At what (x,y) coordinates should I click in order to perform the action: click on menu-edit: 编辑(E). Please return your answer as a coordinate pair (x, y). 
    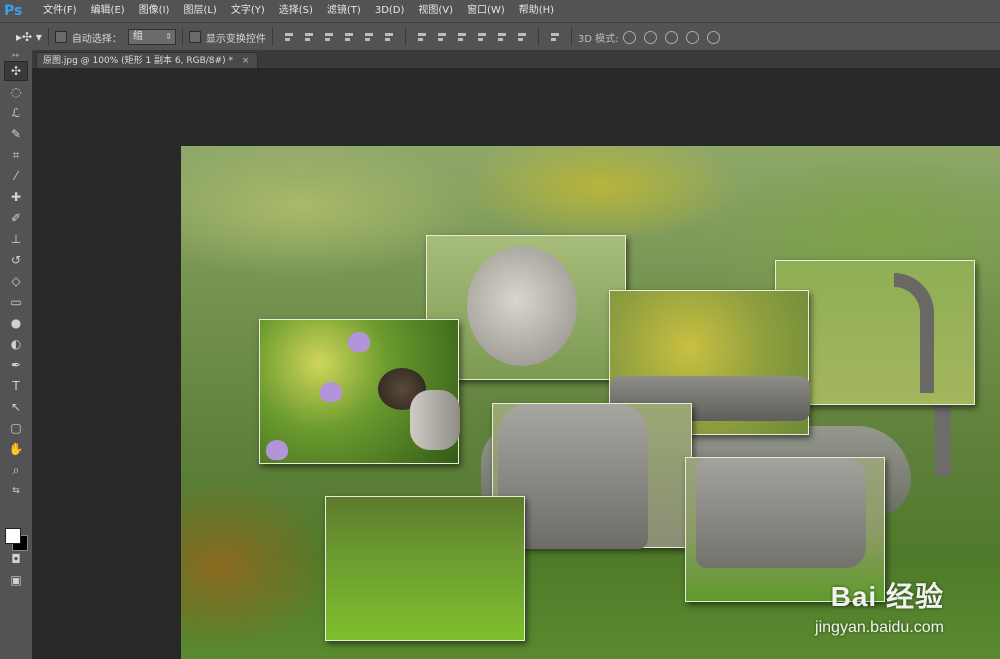
    Looking at the image, I should click on (108, 11).